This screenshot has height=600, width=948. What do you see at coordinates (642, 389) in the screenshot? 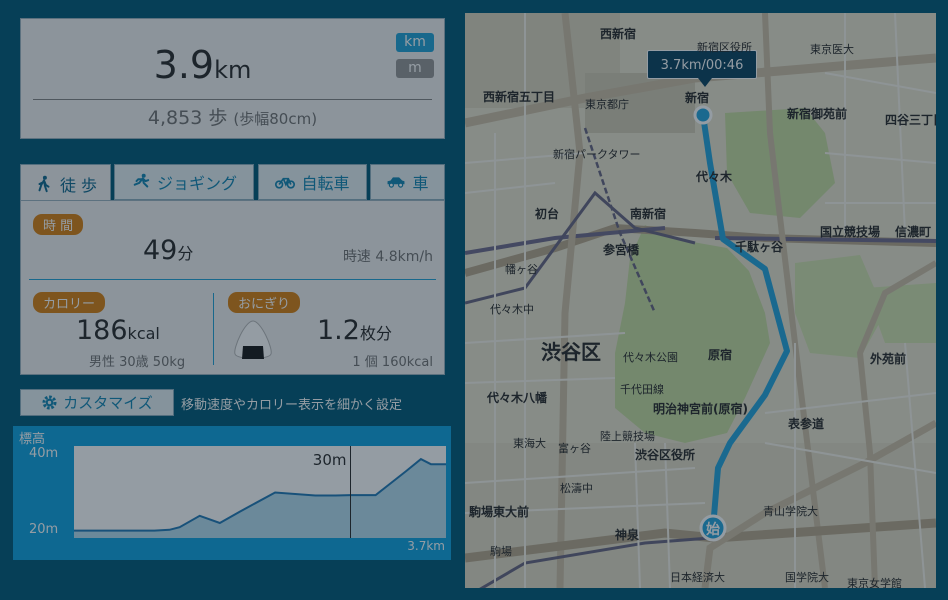
I see `map-label: 千代田線` at bounding box center [642, 389].